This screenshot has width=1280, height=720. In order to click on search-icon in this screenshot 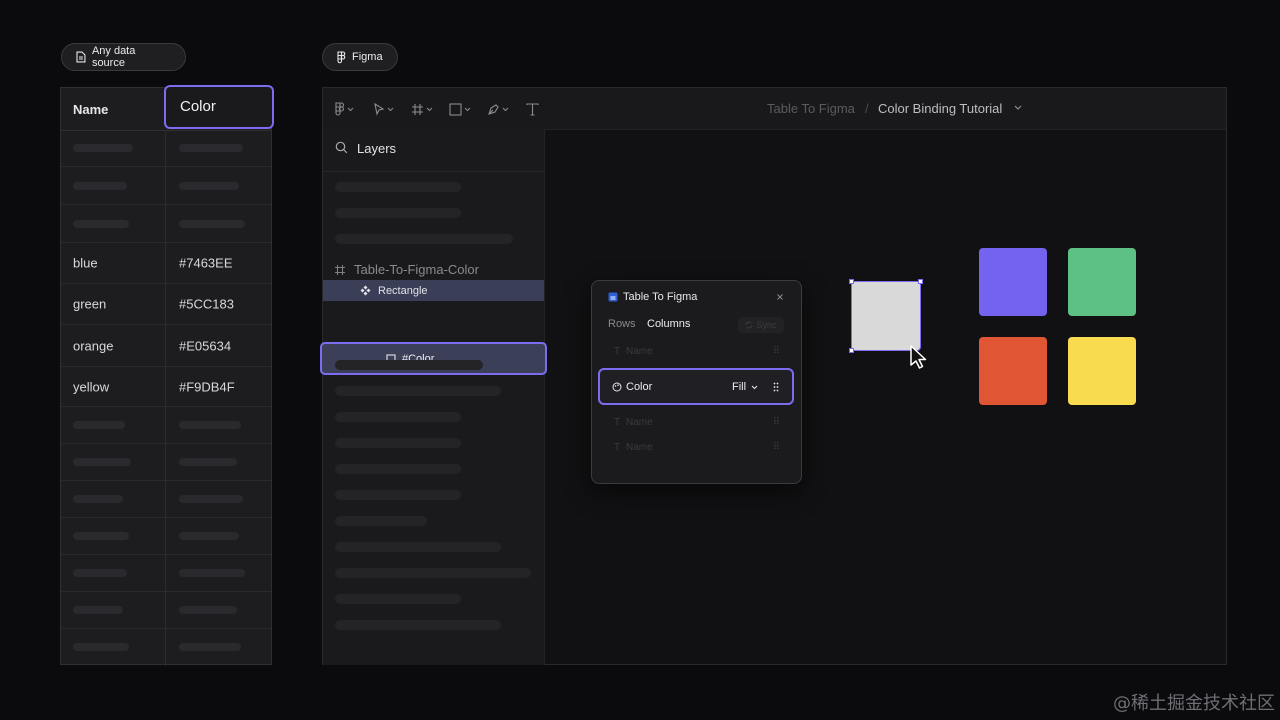, I will do `click(341, 147)`.